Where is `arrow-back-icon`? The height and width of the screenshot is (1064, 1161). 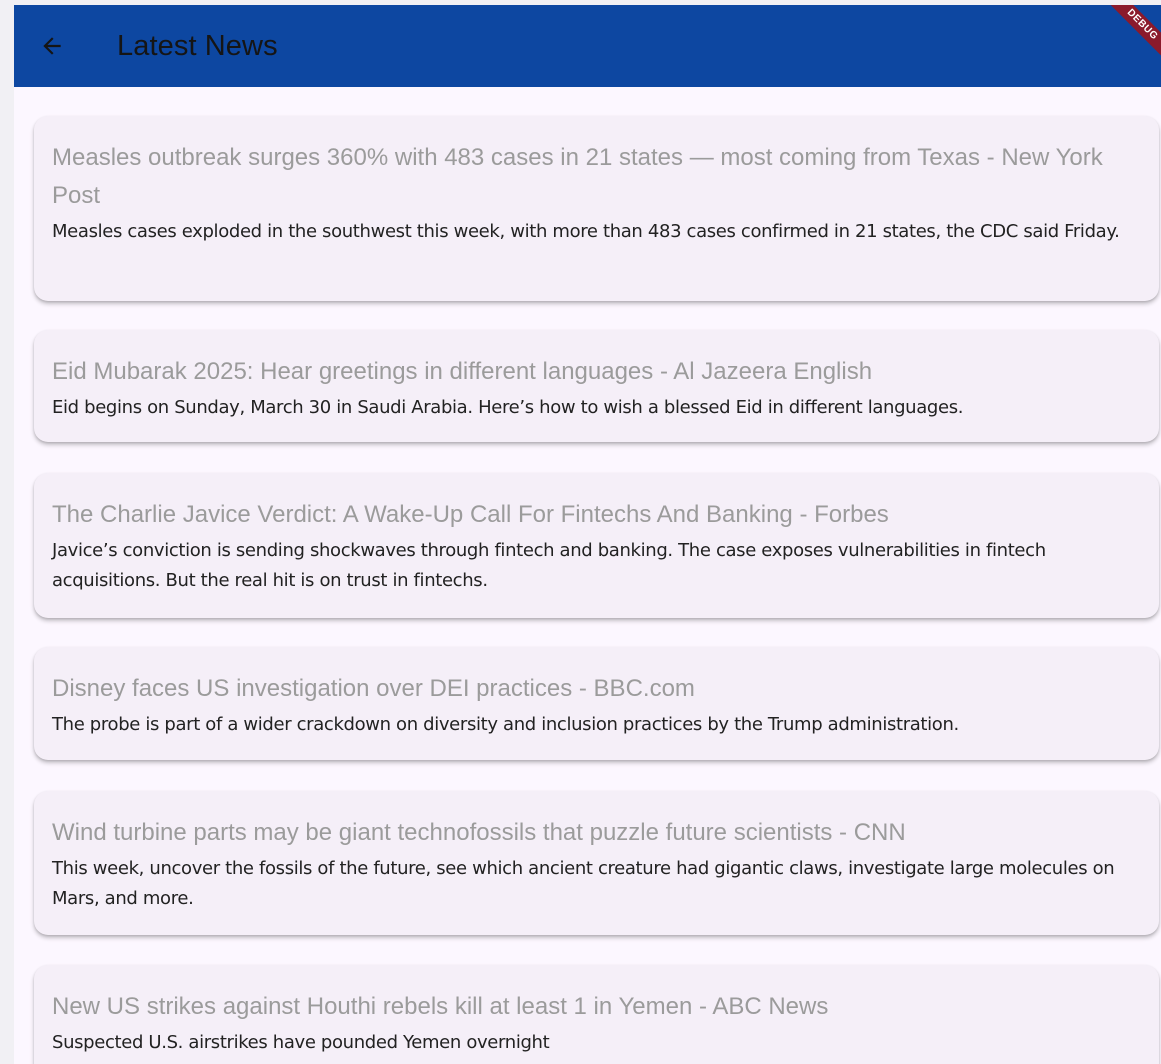
arrow-back-icon is located at coordinates (52, 46).